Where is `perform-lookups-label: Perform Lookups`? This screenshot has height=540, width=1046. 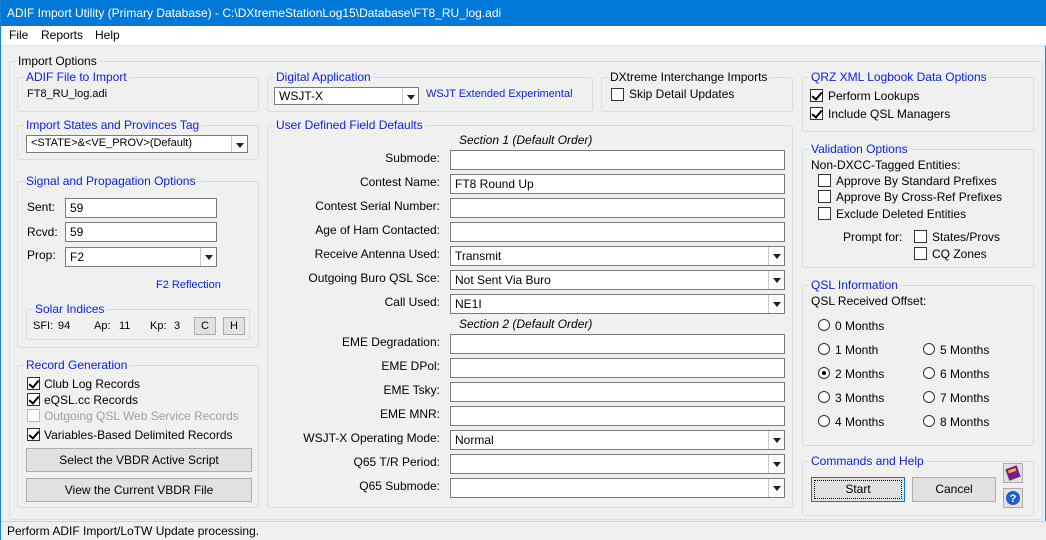
perform-lookups-label: Perform Lookups is located at coordinates (874, 96).